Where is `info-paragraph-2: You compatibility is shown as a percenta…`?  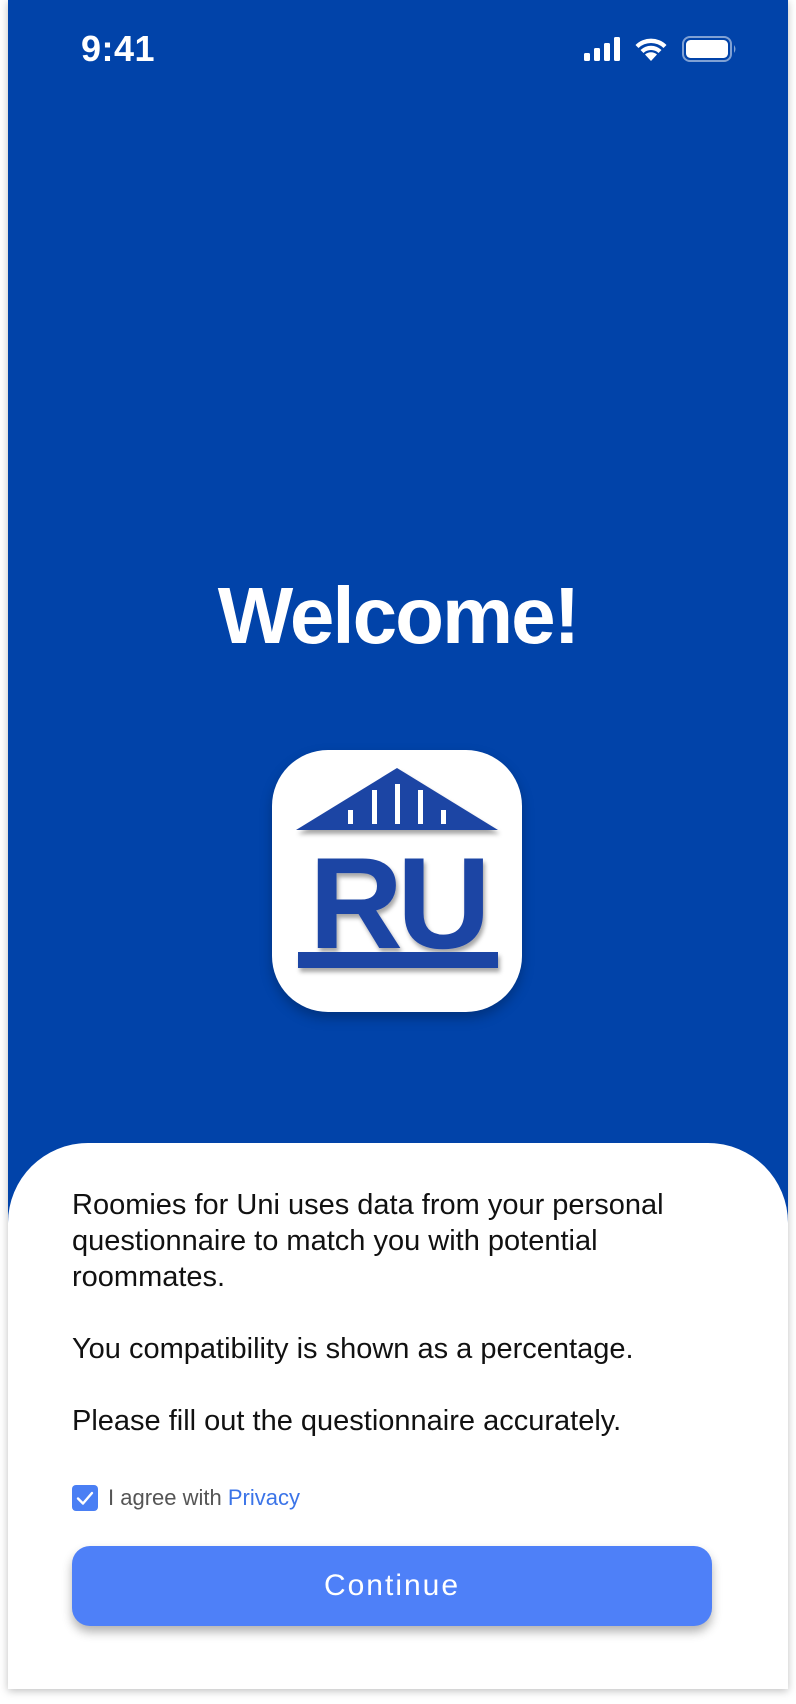 info-paragraph-2: You compatibility is shown as a percenta… is located at coordinates (353, 1349).